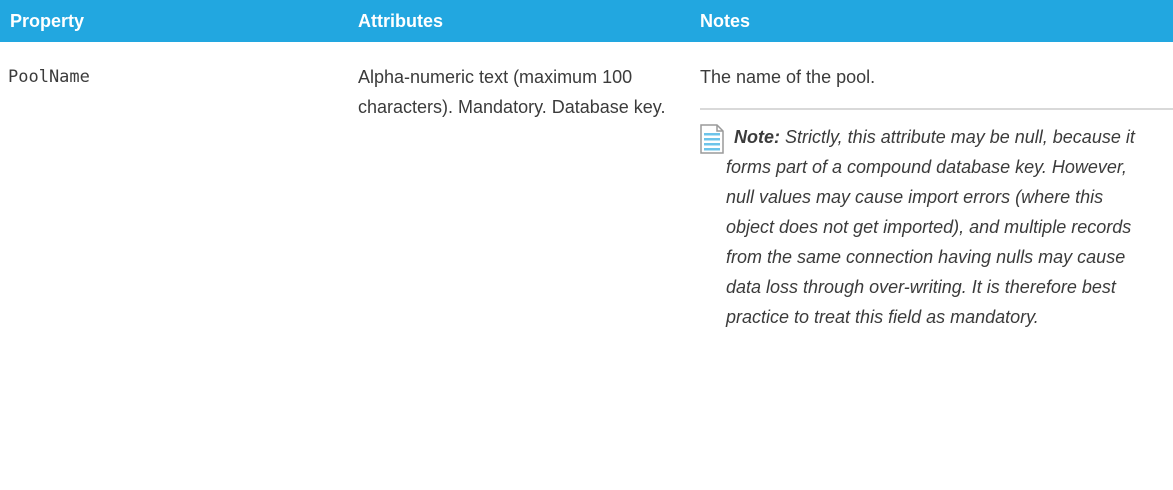 The width and height of the screenshot is (1173, 490). I want to click on header-notes: Notes, so click(725, 20).